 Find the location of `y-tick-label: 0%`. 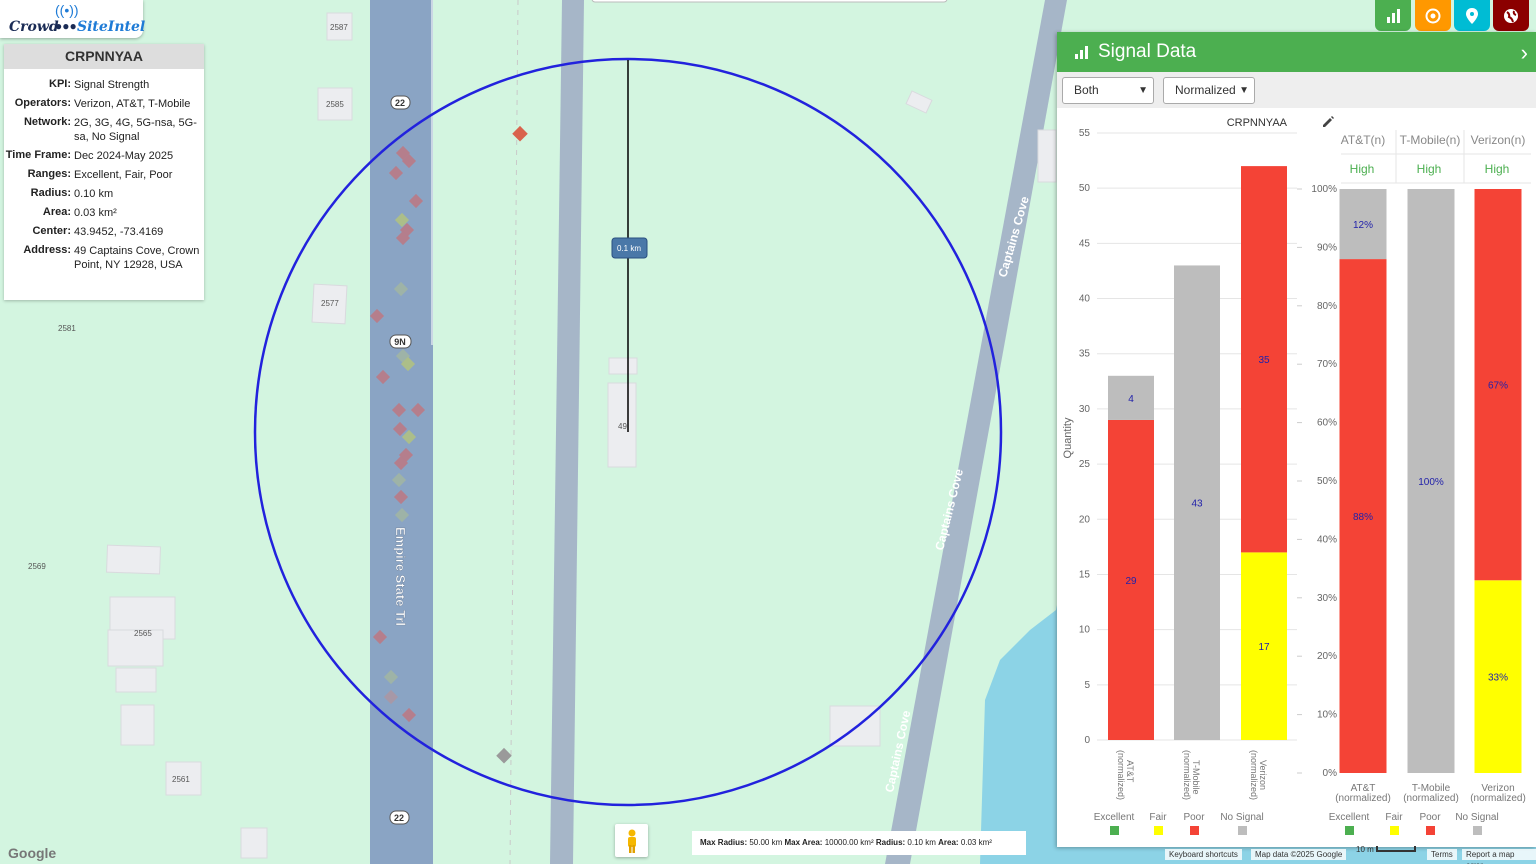

y-tick-label: 0% is located at coordinates (1330, 773).